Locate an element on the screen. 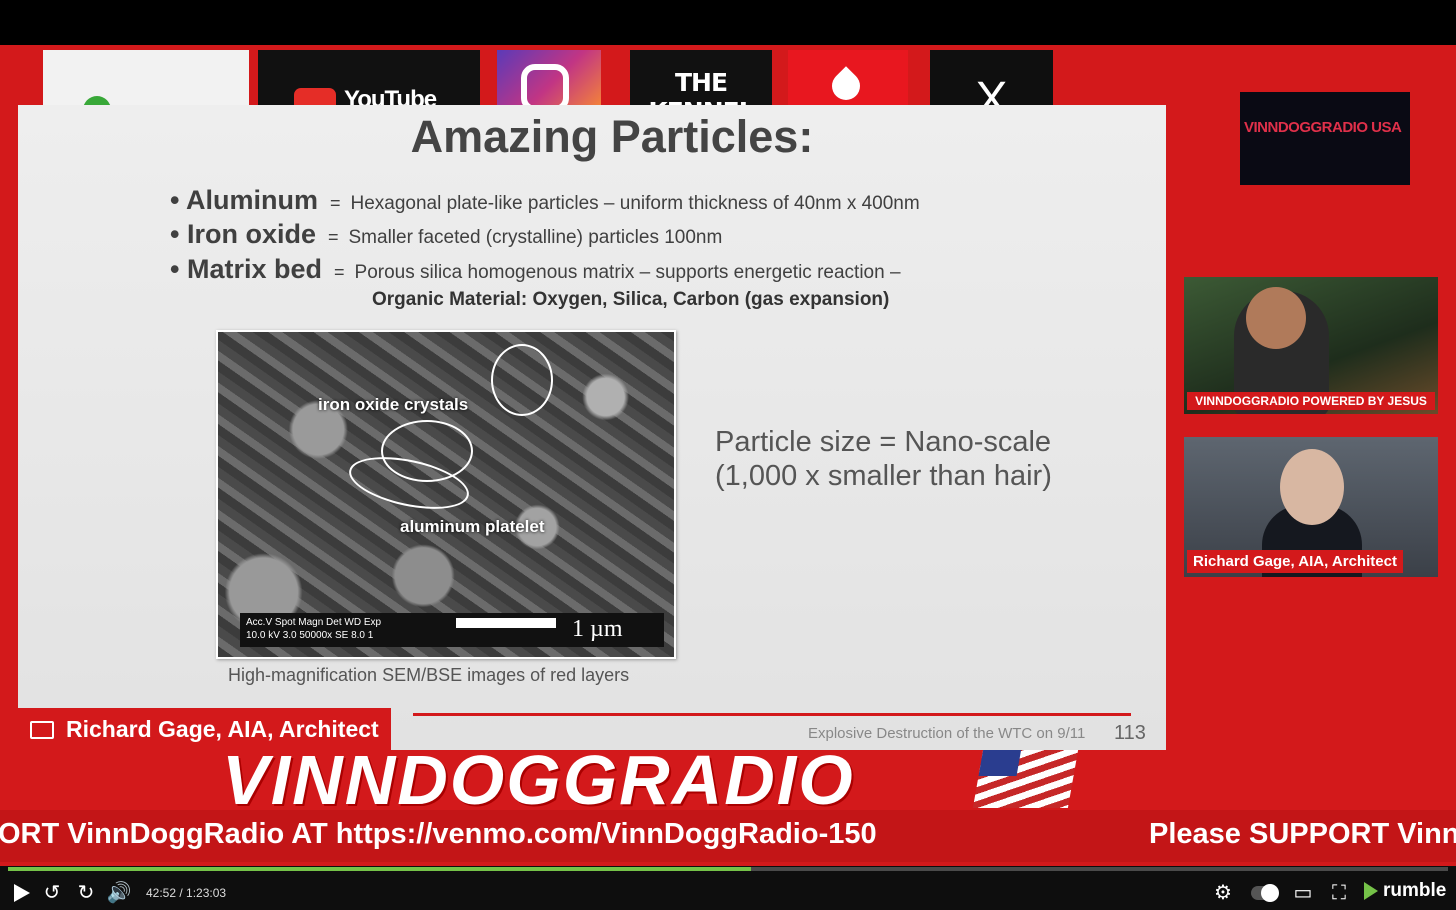 The width and height of the screenshot is (1456, 910). sem-label-aluminum: aluminum platelet is located at coordinates (472, 526).